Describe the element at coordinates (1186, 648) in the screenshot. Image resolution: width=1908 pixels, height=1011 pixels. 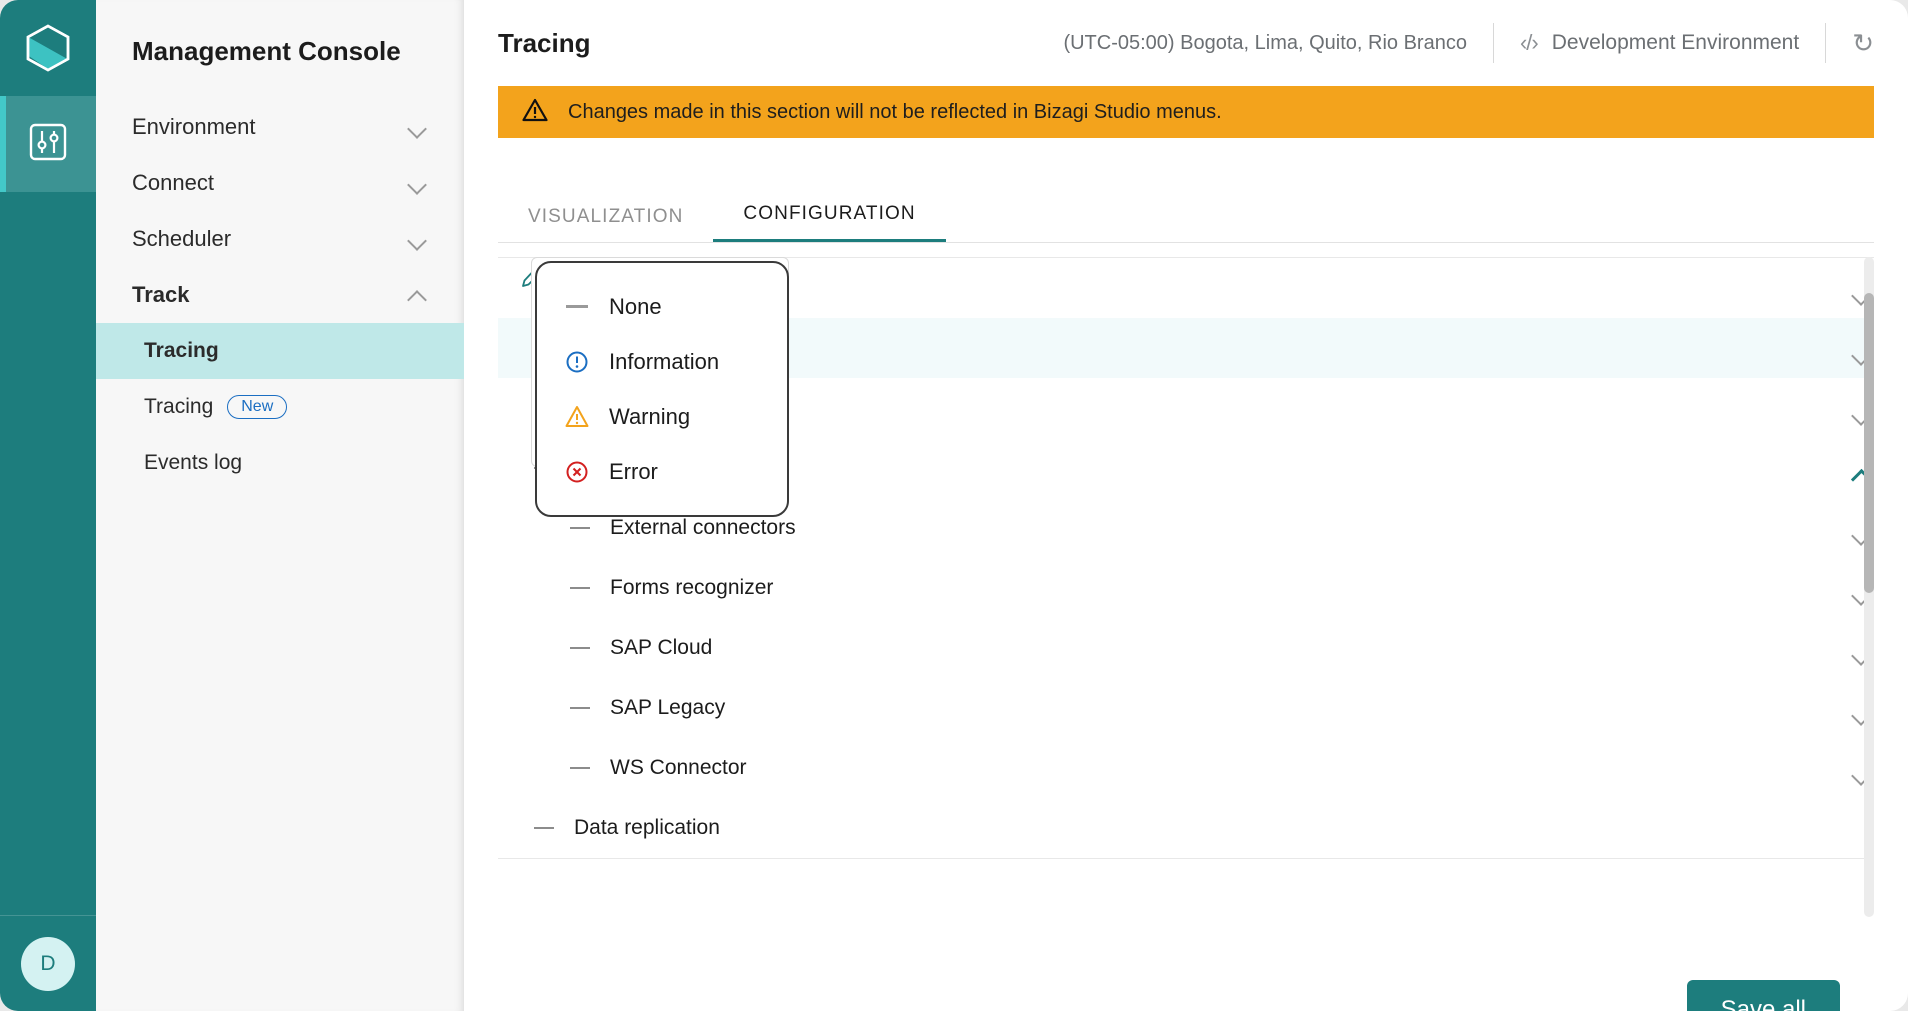
I see `table-row-sap-cloud: SAP Cloud` at that location.